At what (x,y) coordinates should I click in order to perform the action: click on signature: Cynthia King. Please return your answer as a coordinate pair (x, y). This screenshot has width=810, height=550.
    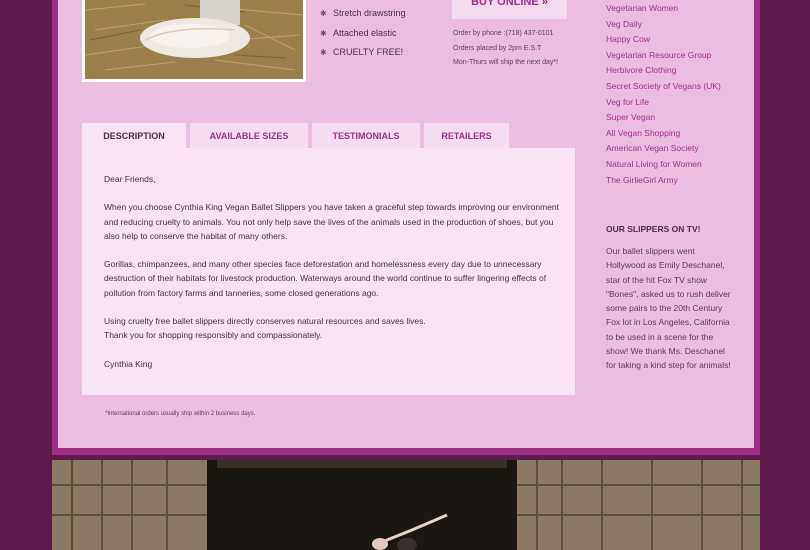
    Looking at the image, I should click on (128, 363).